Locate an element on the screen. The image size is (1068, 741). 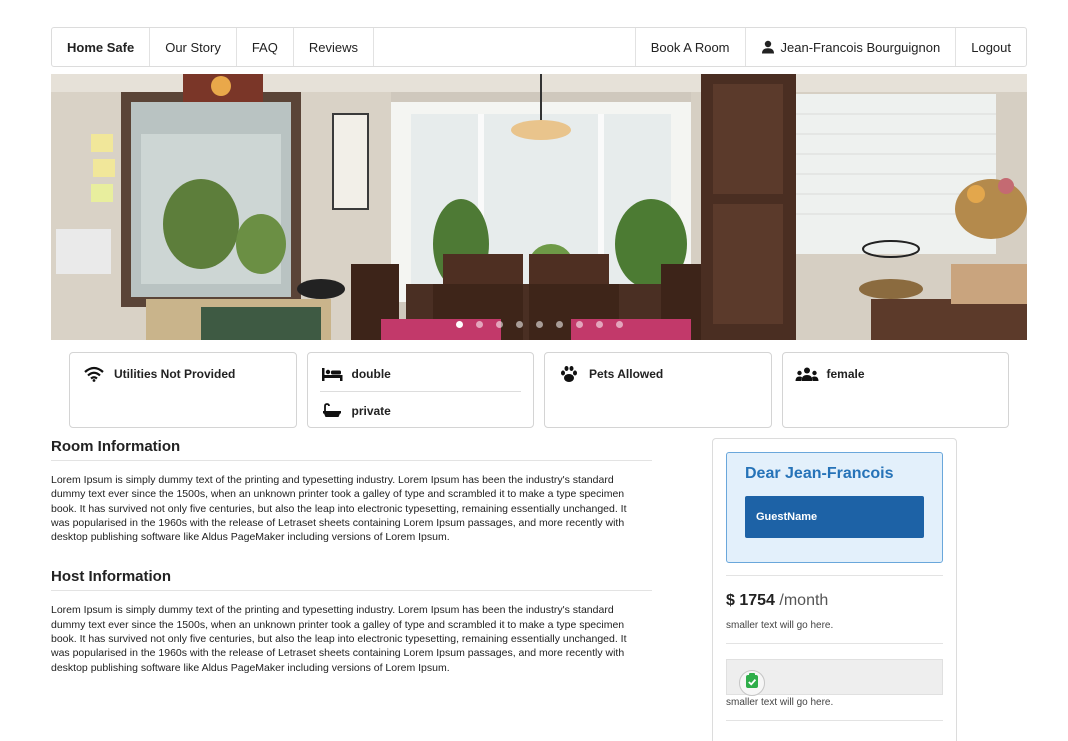
brand-link: Home Safe is located at coordinates (101, 47).